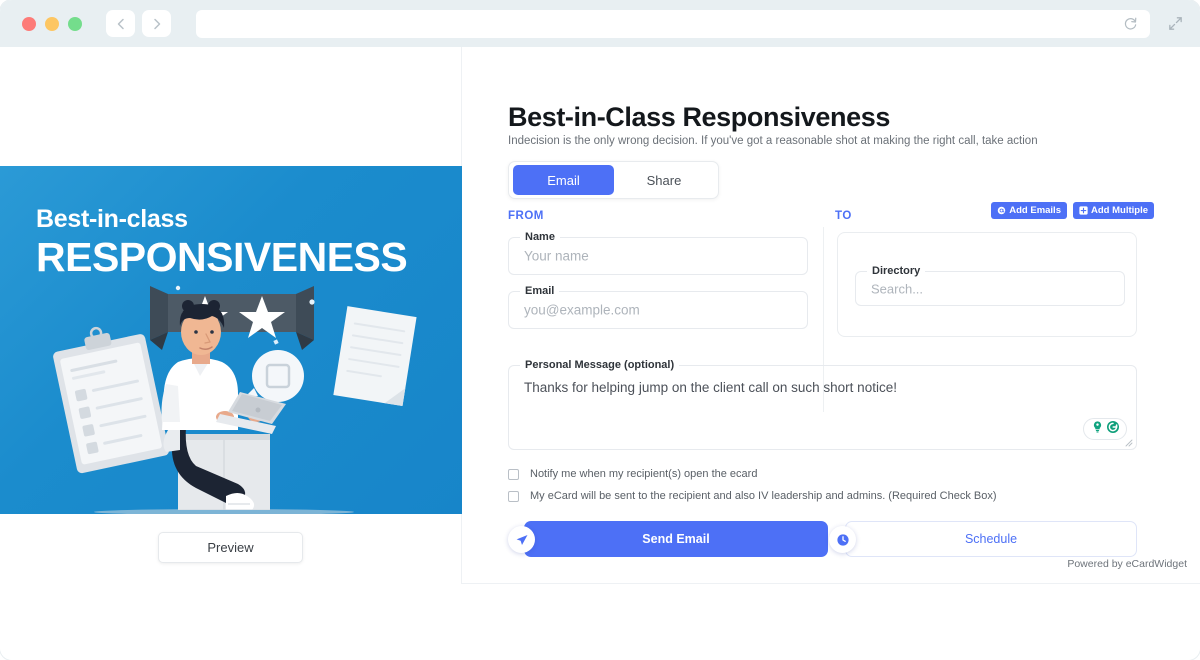  I want to click on recipient-add-buttons: Add Emails Add Multiple, so click(1072, 210).